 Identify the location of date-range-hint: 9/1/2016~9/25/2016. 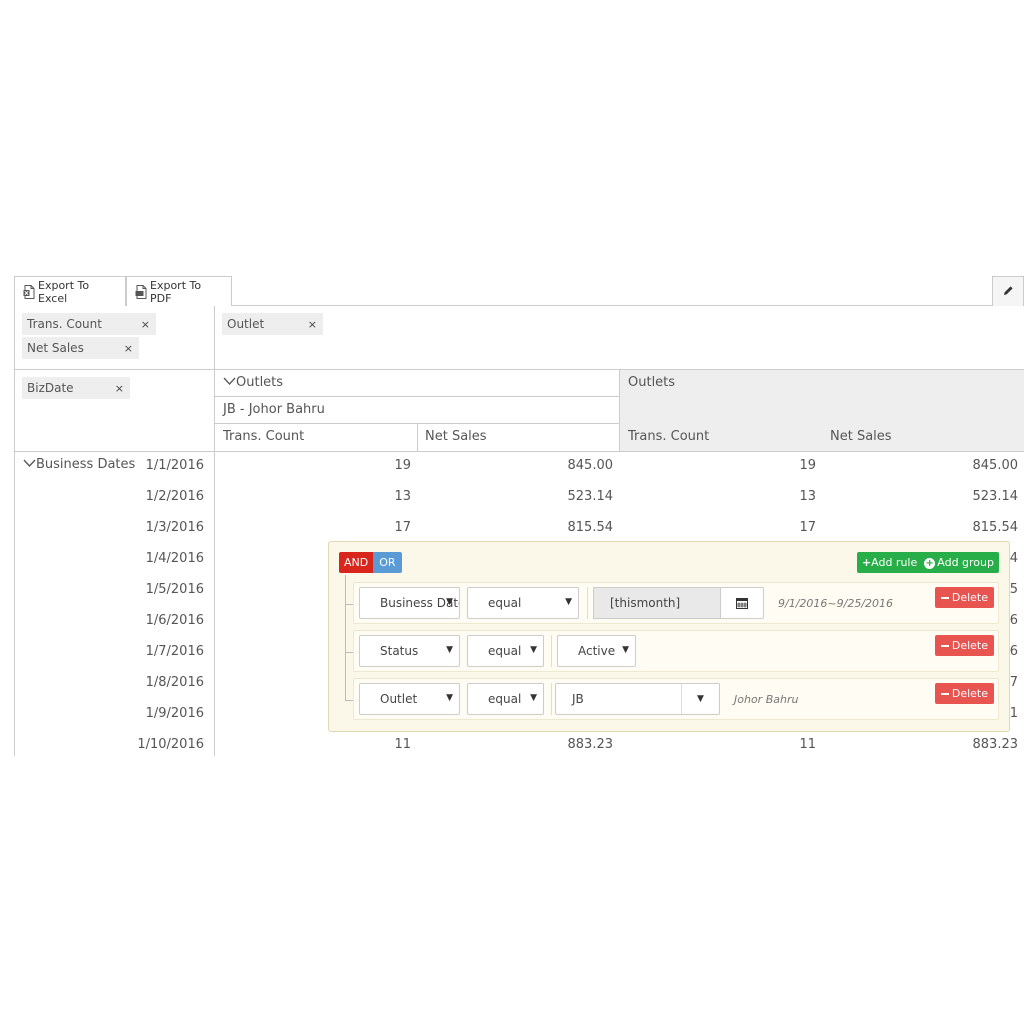
(836, 603).